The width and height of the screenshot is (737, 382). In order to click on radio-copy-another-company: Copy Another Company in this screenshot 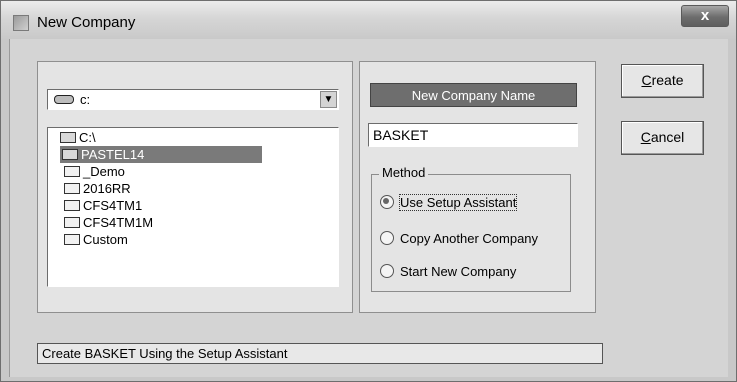, I will do `click(459, 239)`.